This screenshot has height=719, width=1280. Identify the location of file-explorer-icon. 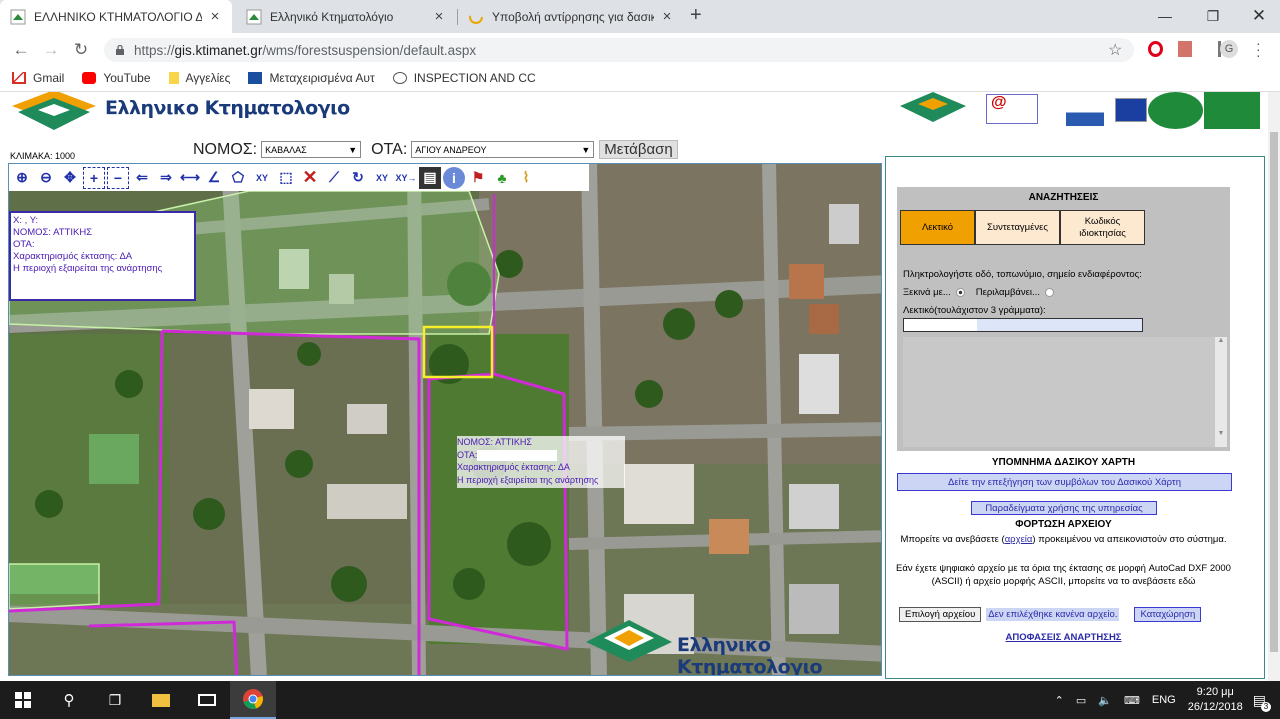
(161, 700).